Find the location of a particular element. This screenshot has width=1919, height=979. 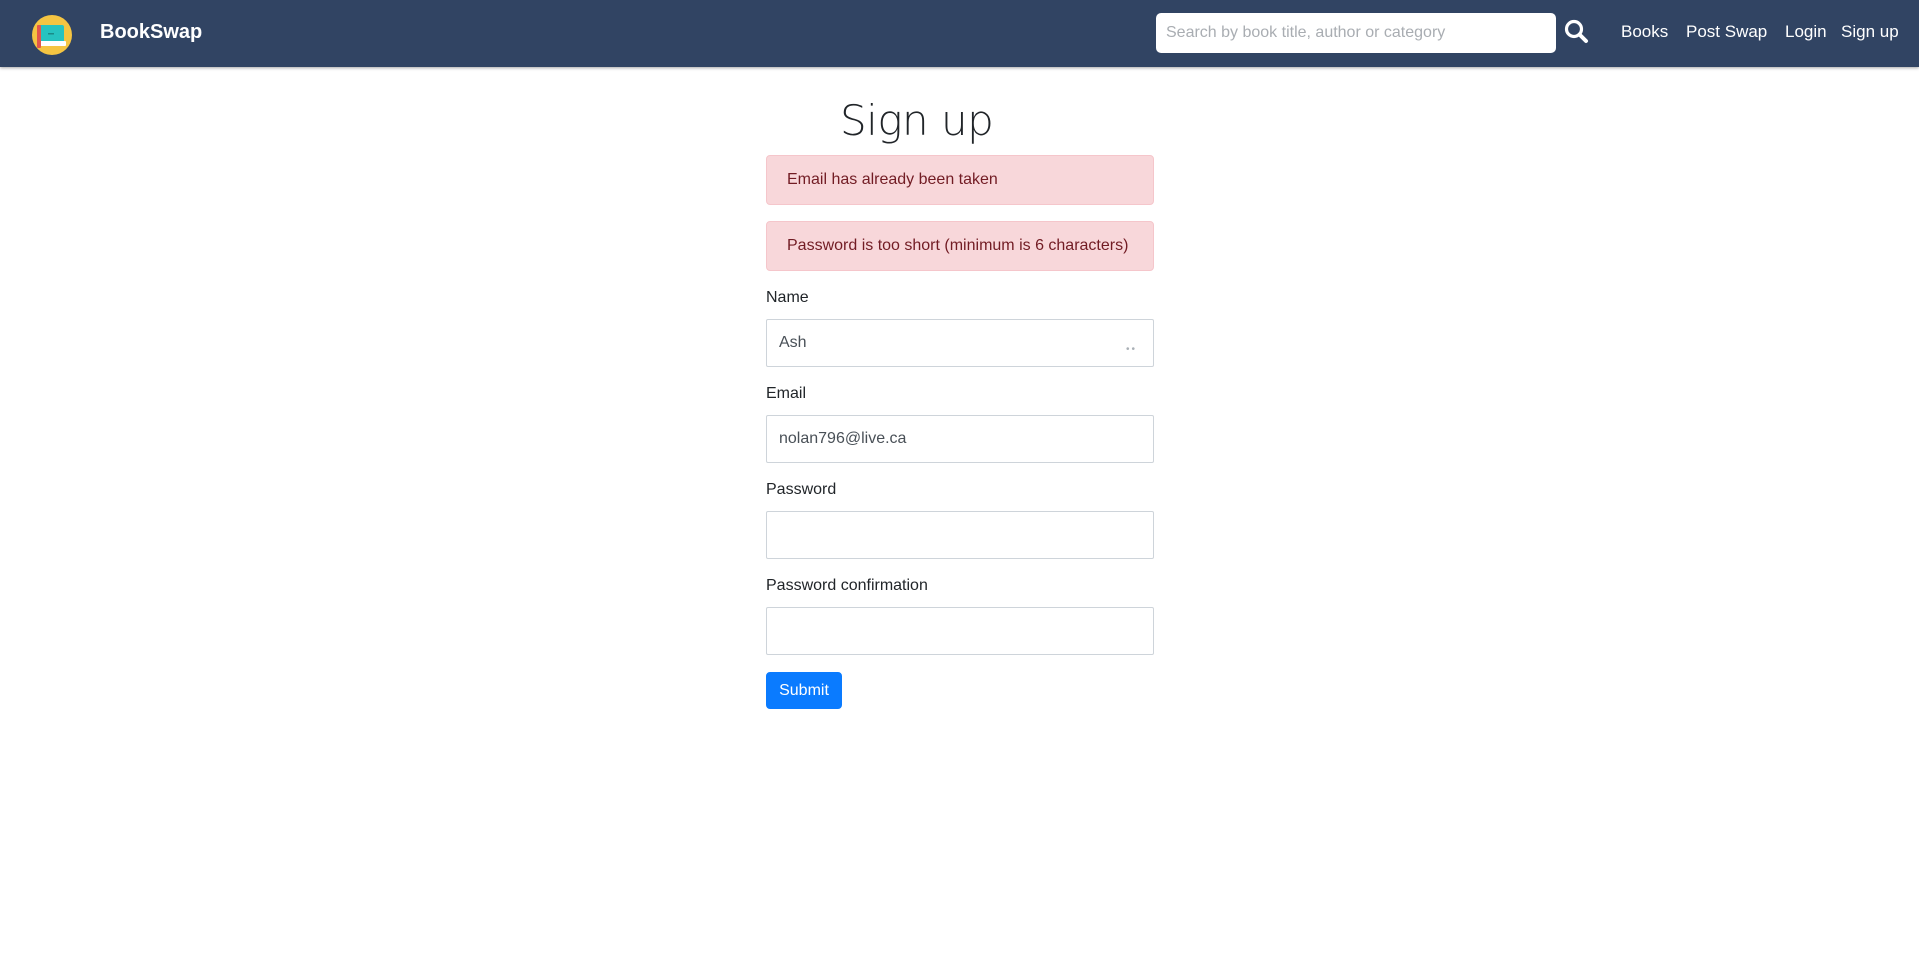

page-title: Sign up is located at coordinates (917, 120).